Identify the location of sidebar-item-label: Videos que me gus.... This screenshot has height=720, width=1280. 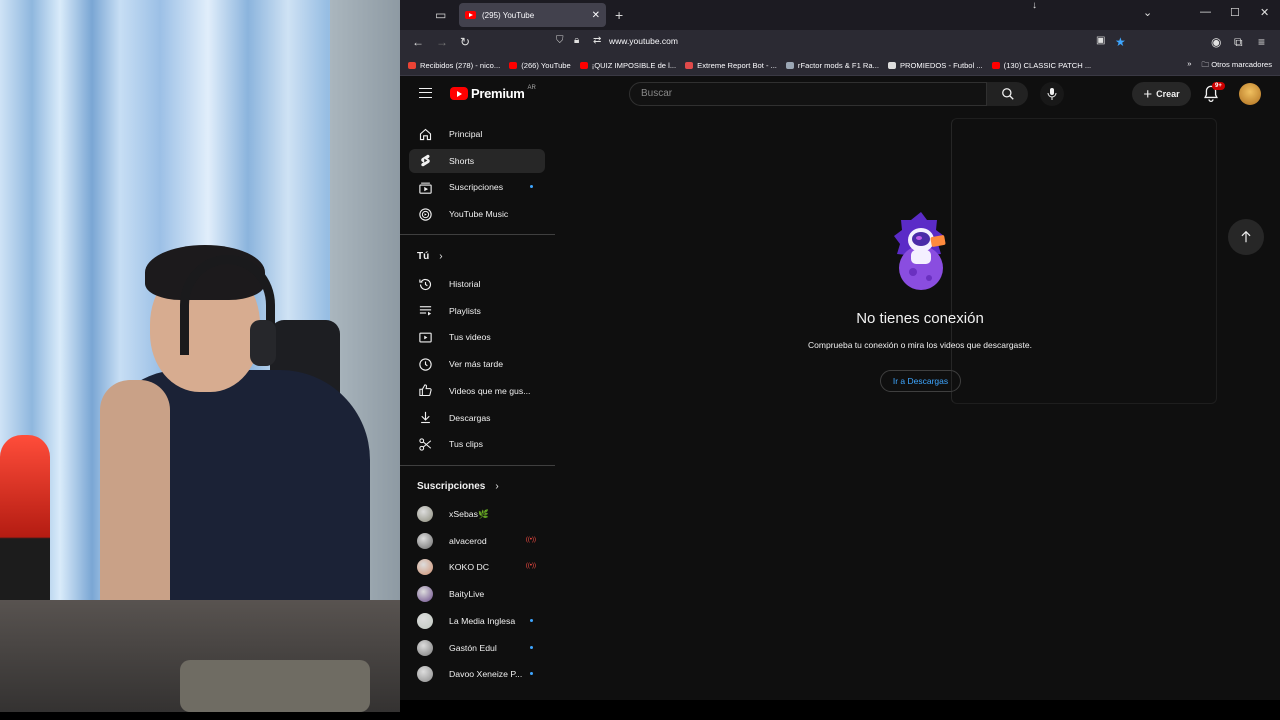
(490, 390).